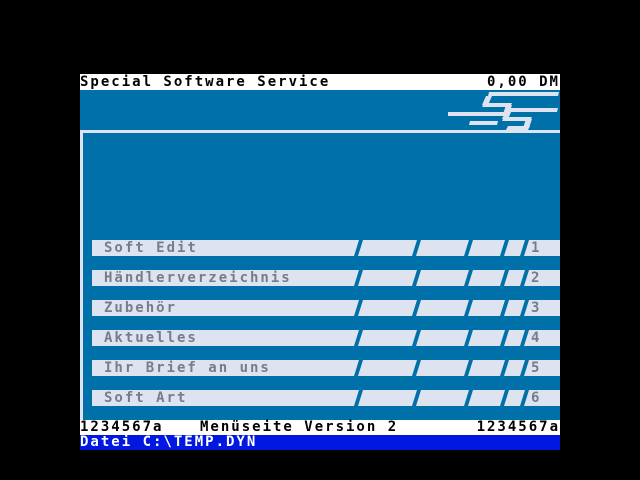  What do you see at coordinates (205, 82) in the screenshot?
I see `app-title: Special Software Service` at bounding box center [205, 82].